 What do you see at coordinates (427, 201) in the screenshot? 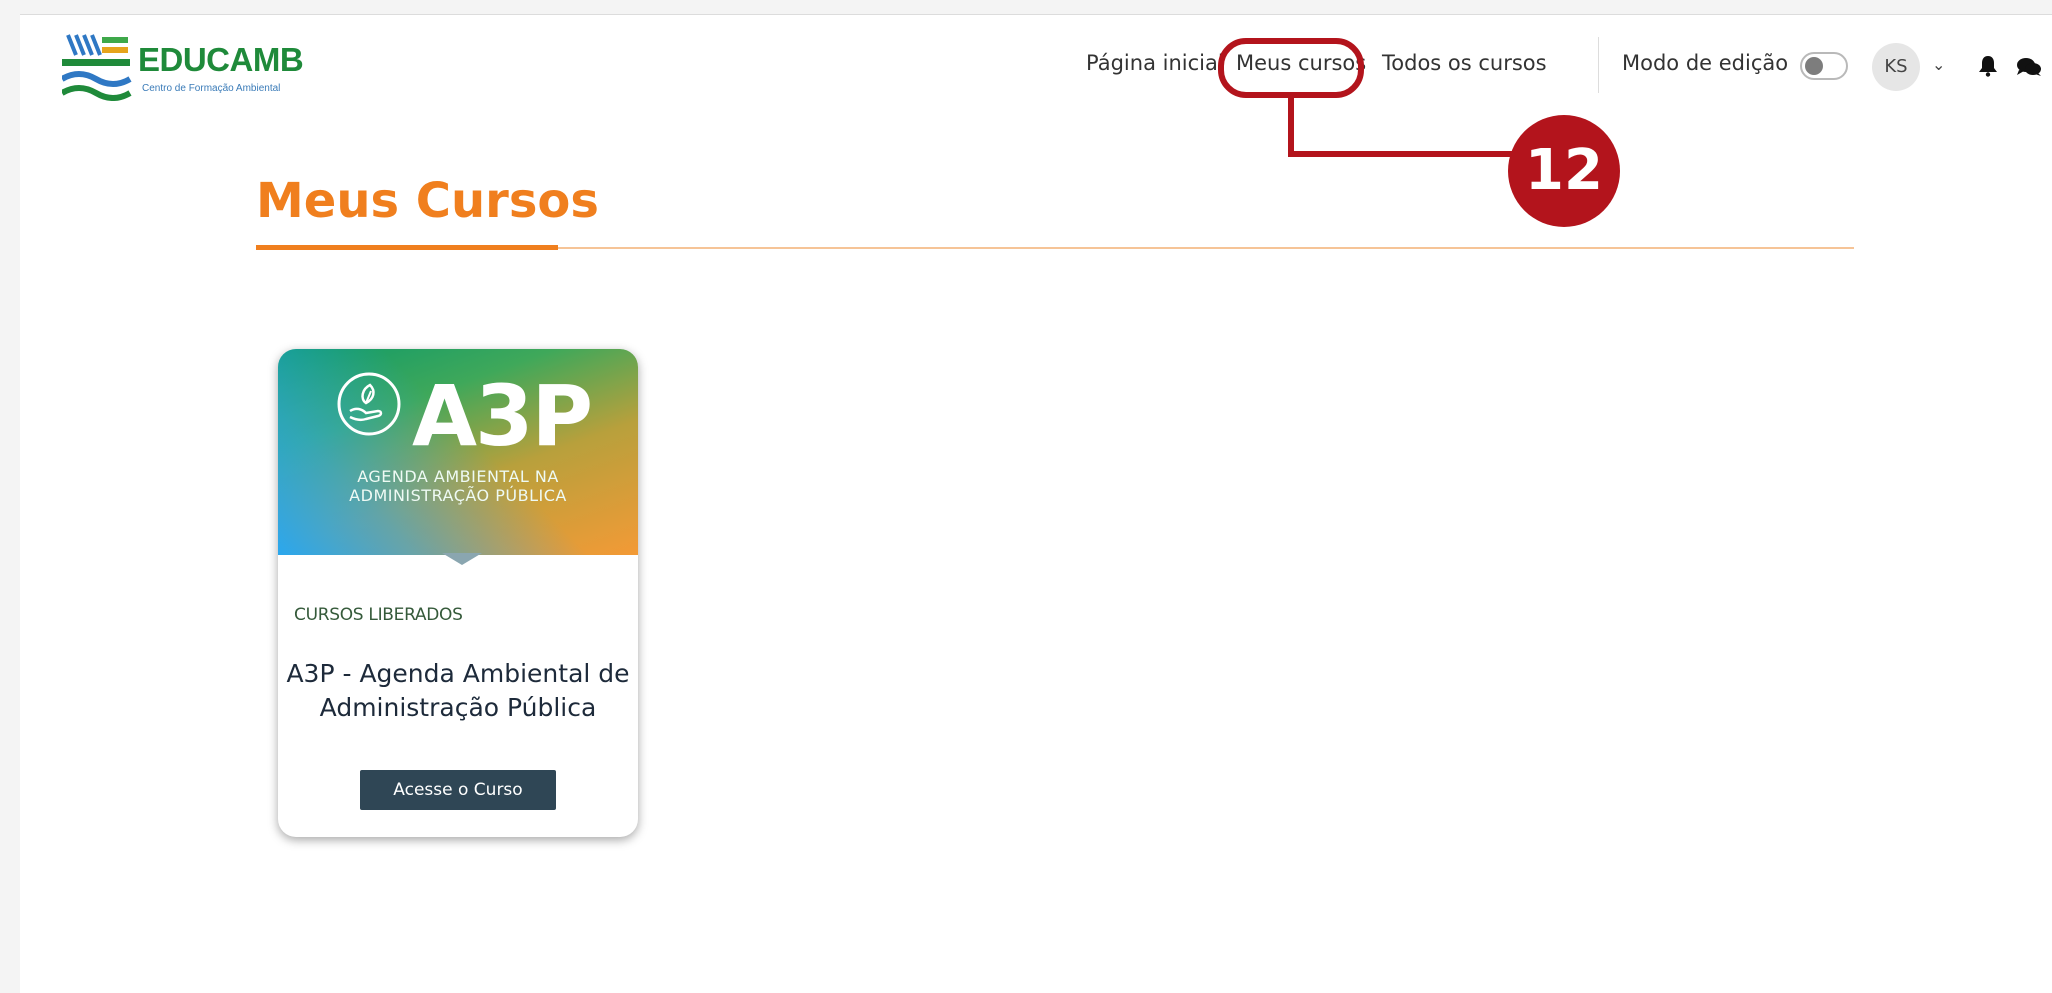
I see `page-title: Meus Cursos` at bounding box center [427, 201].